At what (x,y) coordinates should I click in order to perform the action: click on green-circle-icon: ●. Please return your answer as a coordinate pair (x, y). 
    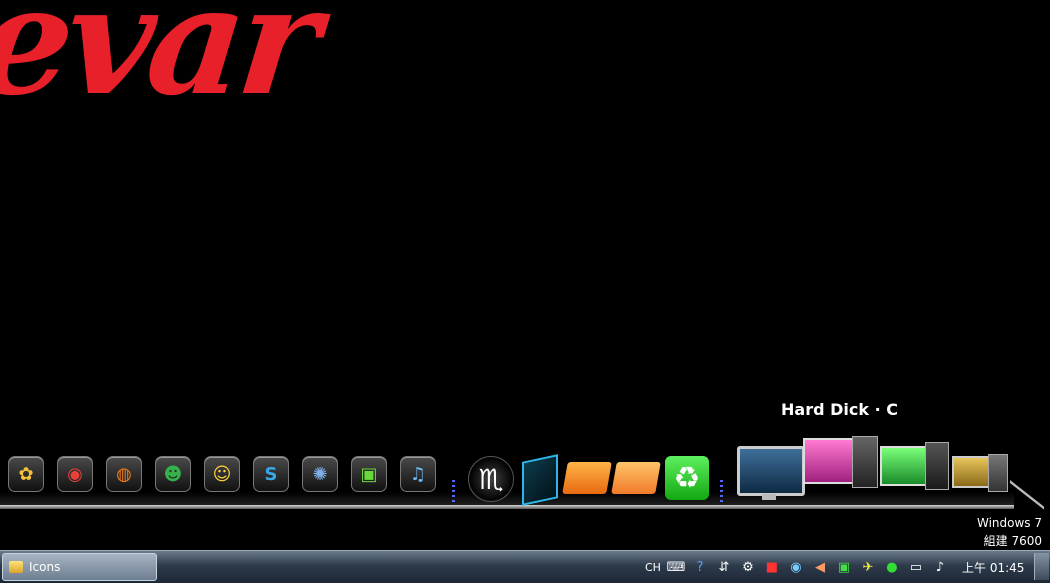
    Looking at the image, I should click on (892, 567).